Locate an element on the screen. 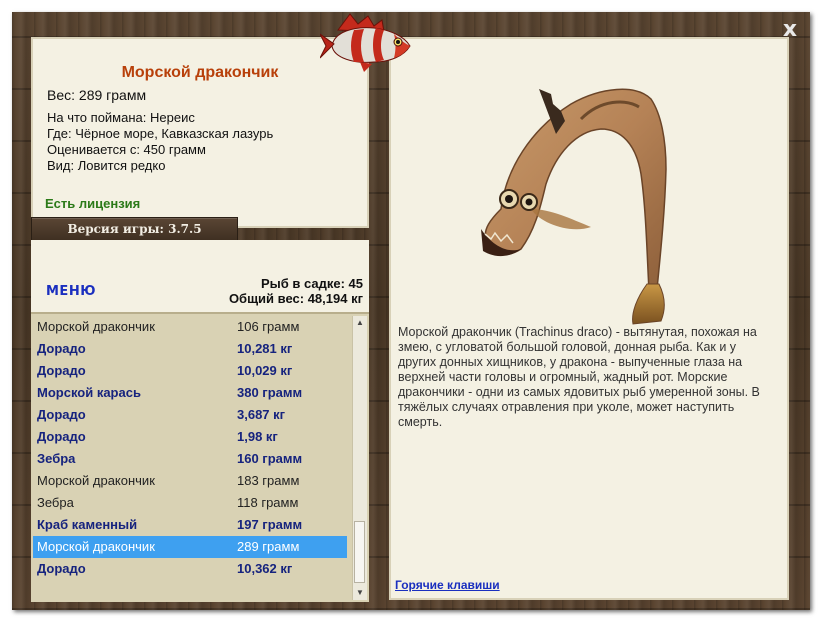  menu-button: МЕНЮ is located at coordinates (71, 291).